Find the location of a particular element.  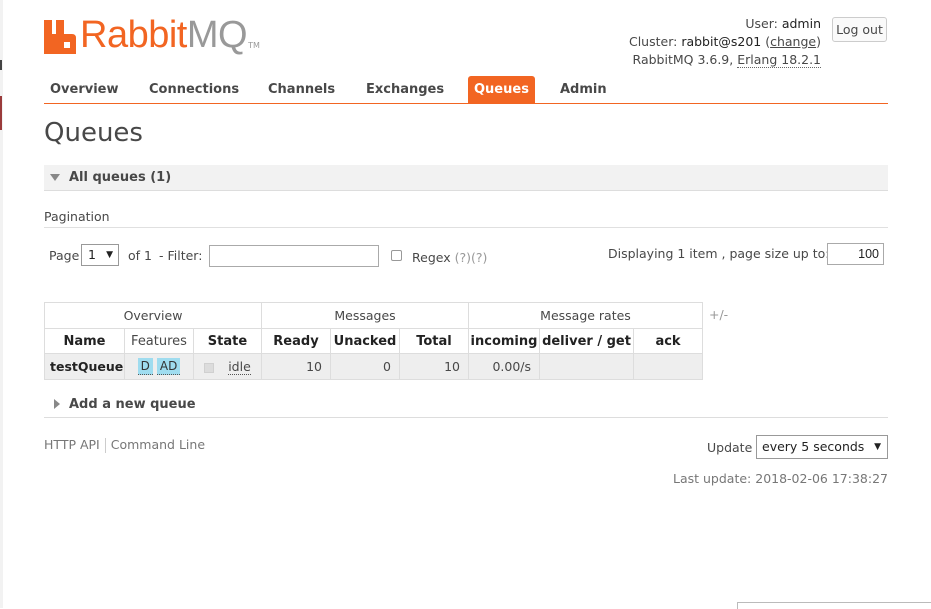

cluster-name: rabbit@s201 is located at coordinates (721, 41).